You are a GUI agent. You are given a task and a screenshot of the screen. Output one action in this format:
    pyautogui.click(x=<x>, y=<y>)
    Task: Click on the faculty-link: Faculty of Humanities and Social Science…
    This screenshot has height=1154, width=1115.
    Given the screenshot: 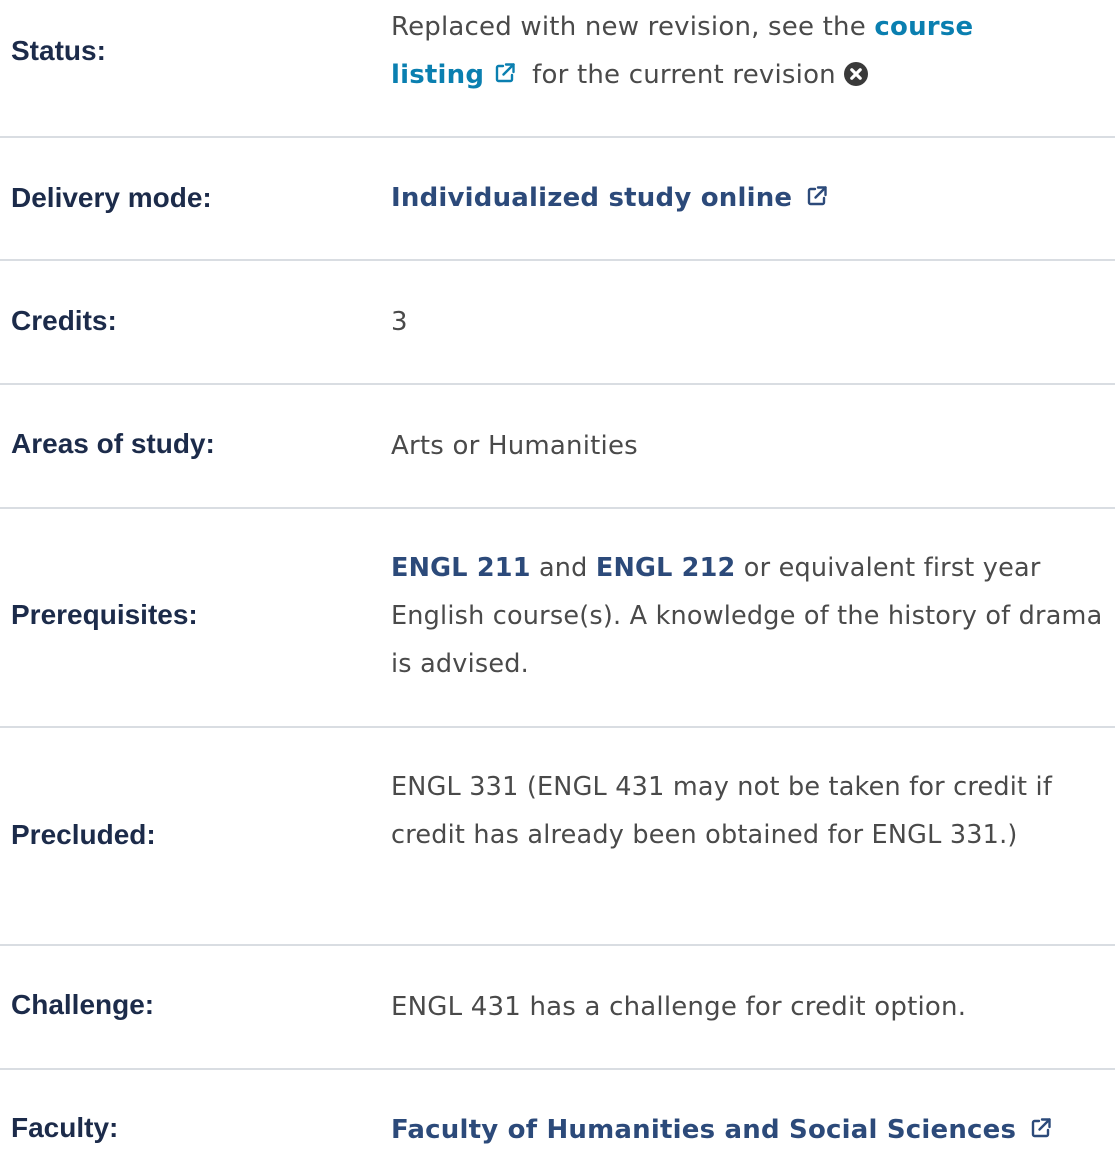 What is the action you would take?
    pyautogui.click(x=721, y=1130)
    